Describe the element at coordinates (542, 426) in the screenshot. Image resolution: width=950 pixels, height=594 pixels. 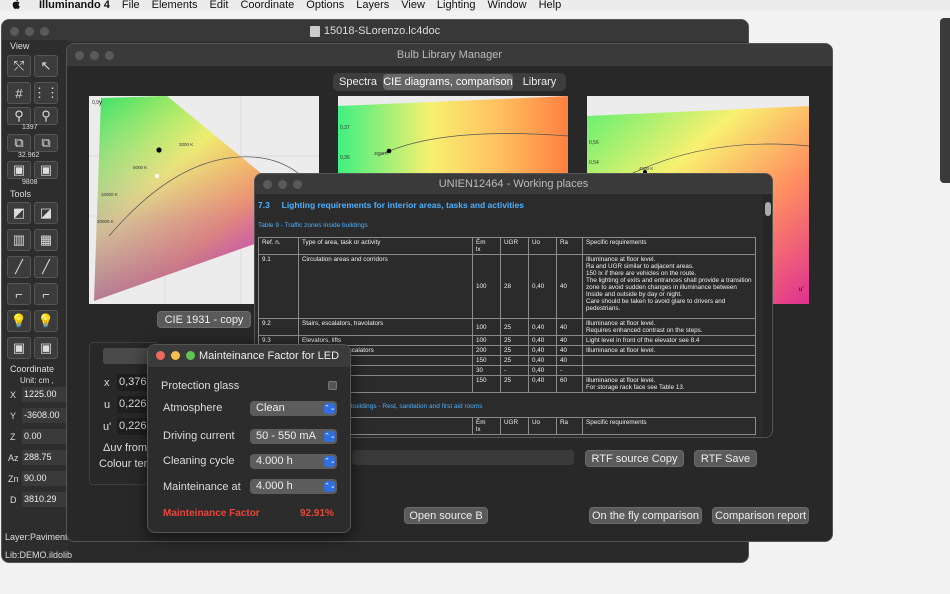
I see `table2-header: Uo` at that location.